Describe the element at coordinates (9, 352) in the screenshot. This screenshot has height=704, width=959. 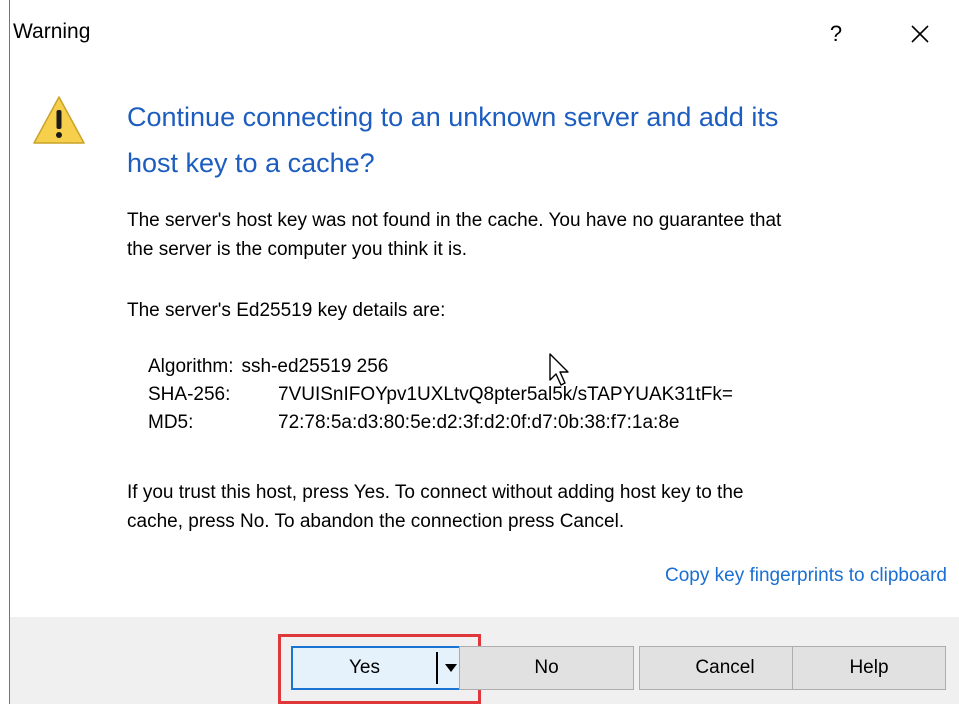
I see `window-left-border` at that location.